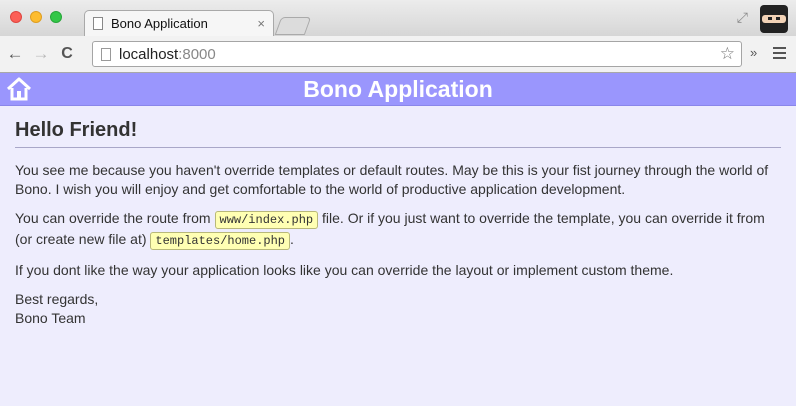 The height and width of the screenshot is (406, 796). Describe the element at coordinates (261, 23) in the screenshot. I see `tab-close-icon: ×` at that location.